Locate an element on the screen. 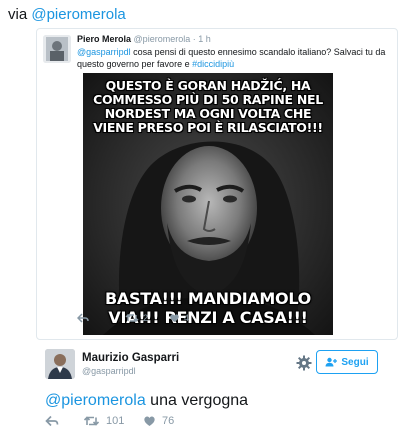 The width and height of the screenshot is (400, 437). main-author-avatar-image is located at coordinates (60, 364).